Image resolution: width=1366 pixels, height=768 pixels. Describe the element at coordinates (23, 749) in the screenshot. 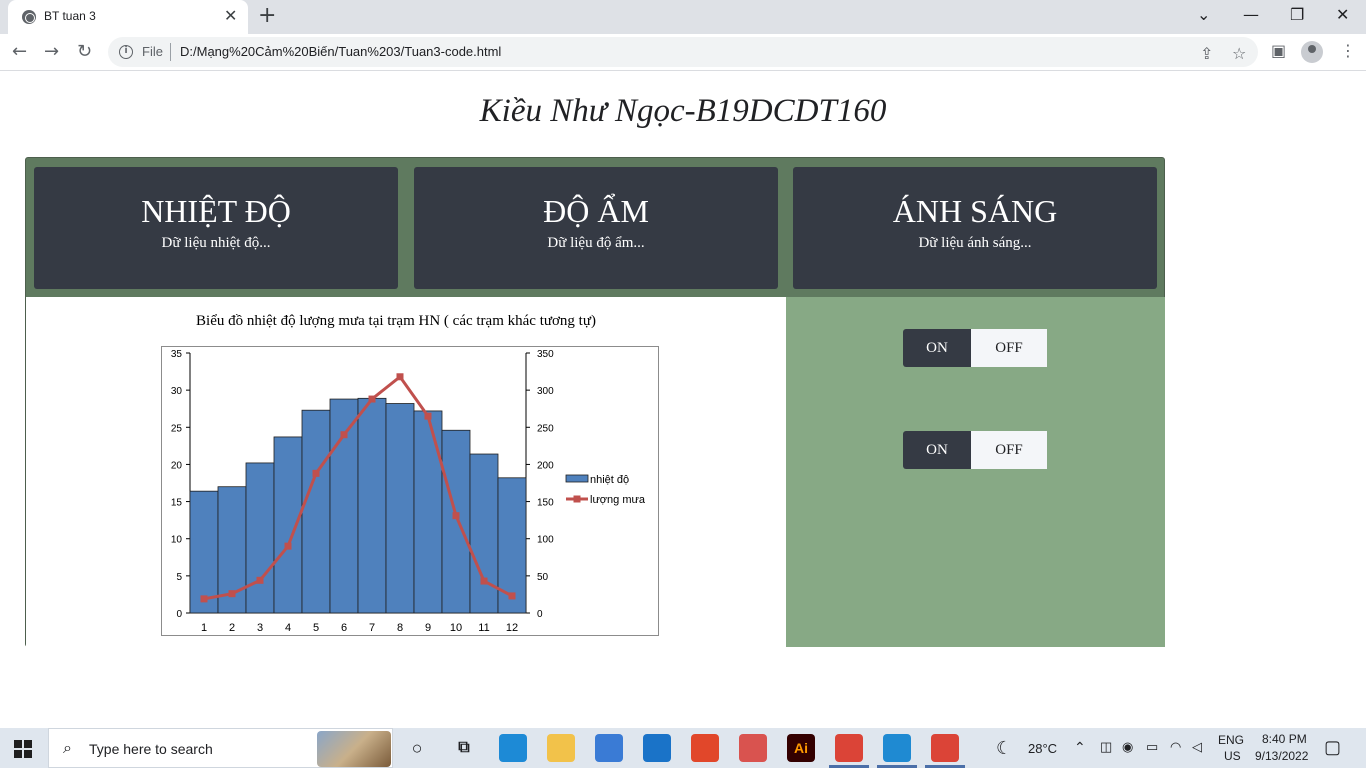

I see `windows-start-icon` at that location.